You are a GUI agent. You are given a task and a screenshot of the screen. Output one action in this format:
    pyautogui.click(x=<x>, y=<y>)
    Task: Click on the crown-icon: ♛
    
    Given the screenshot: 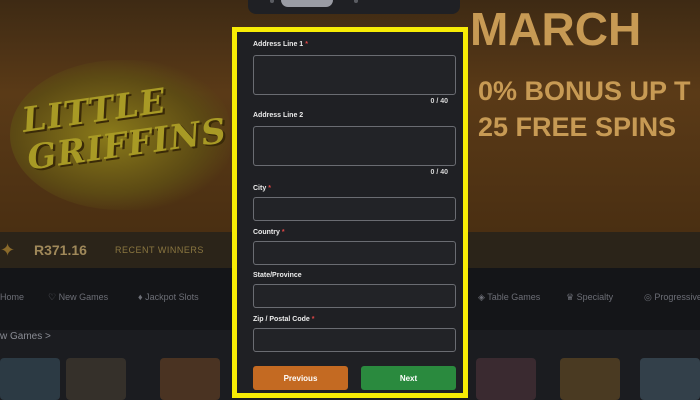 What is the action you would take?
    pyautogui.click(x=571, y=297)
    